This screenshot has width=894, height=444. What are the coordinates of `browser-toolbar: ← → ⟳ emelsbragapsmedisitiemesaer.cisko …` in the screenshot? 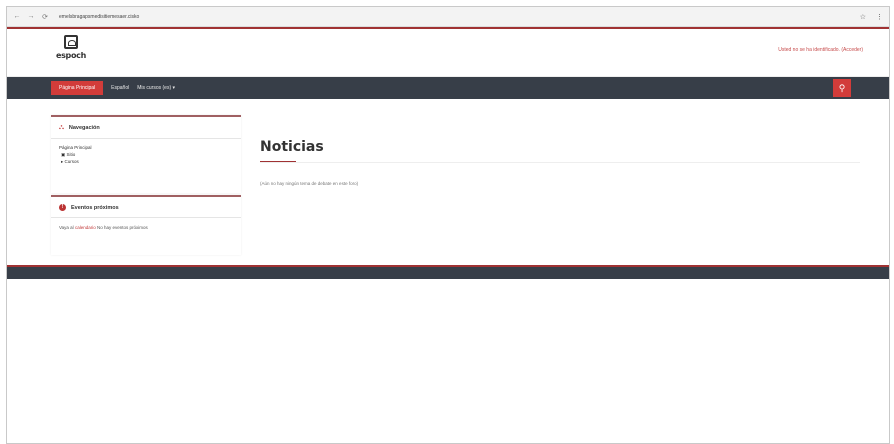 It's located at (448, 17).